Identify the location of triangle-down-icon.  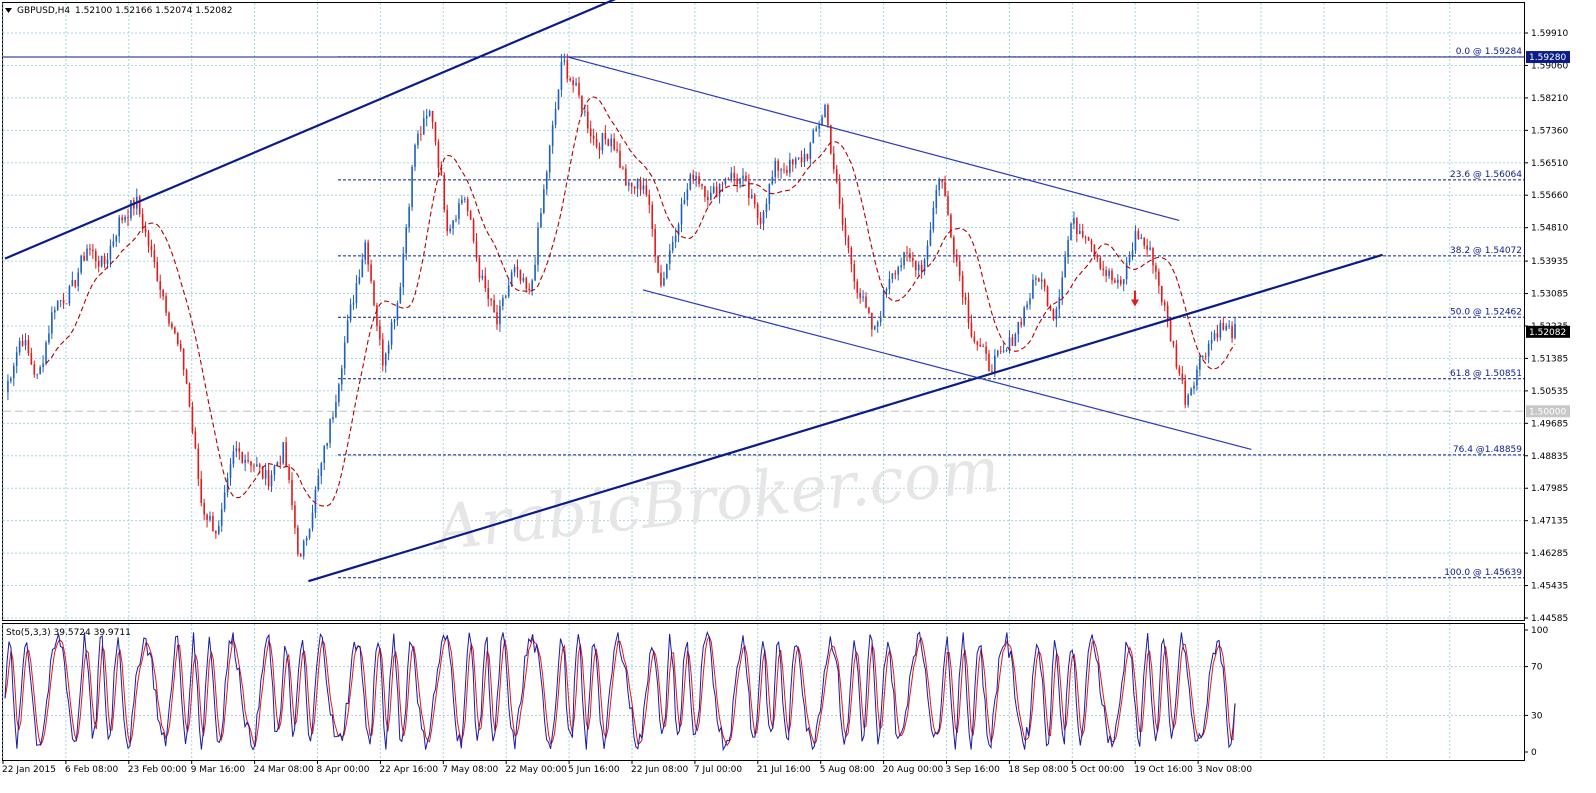
(8, 10).